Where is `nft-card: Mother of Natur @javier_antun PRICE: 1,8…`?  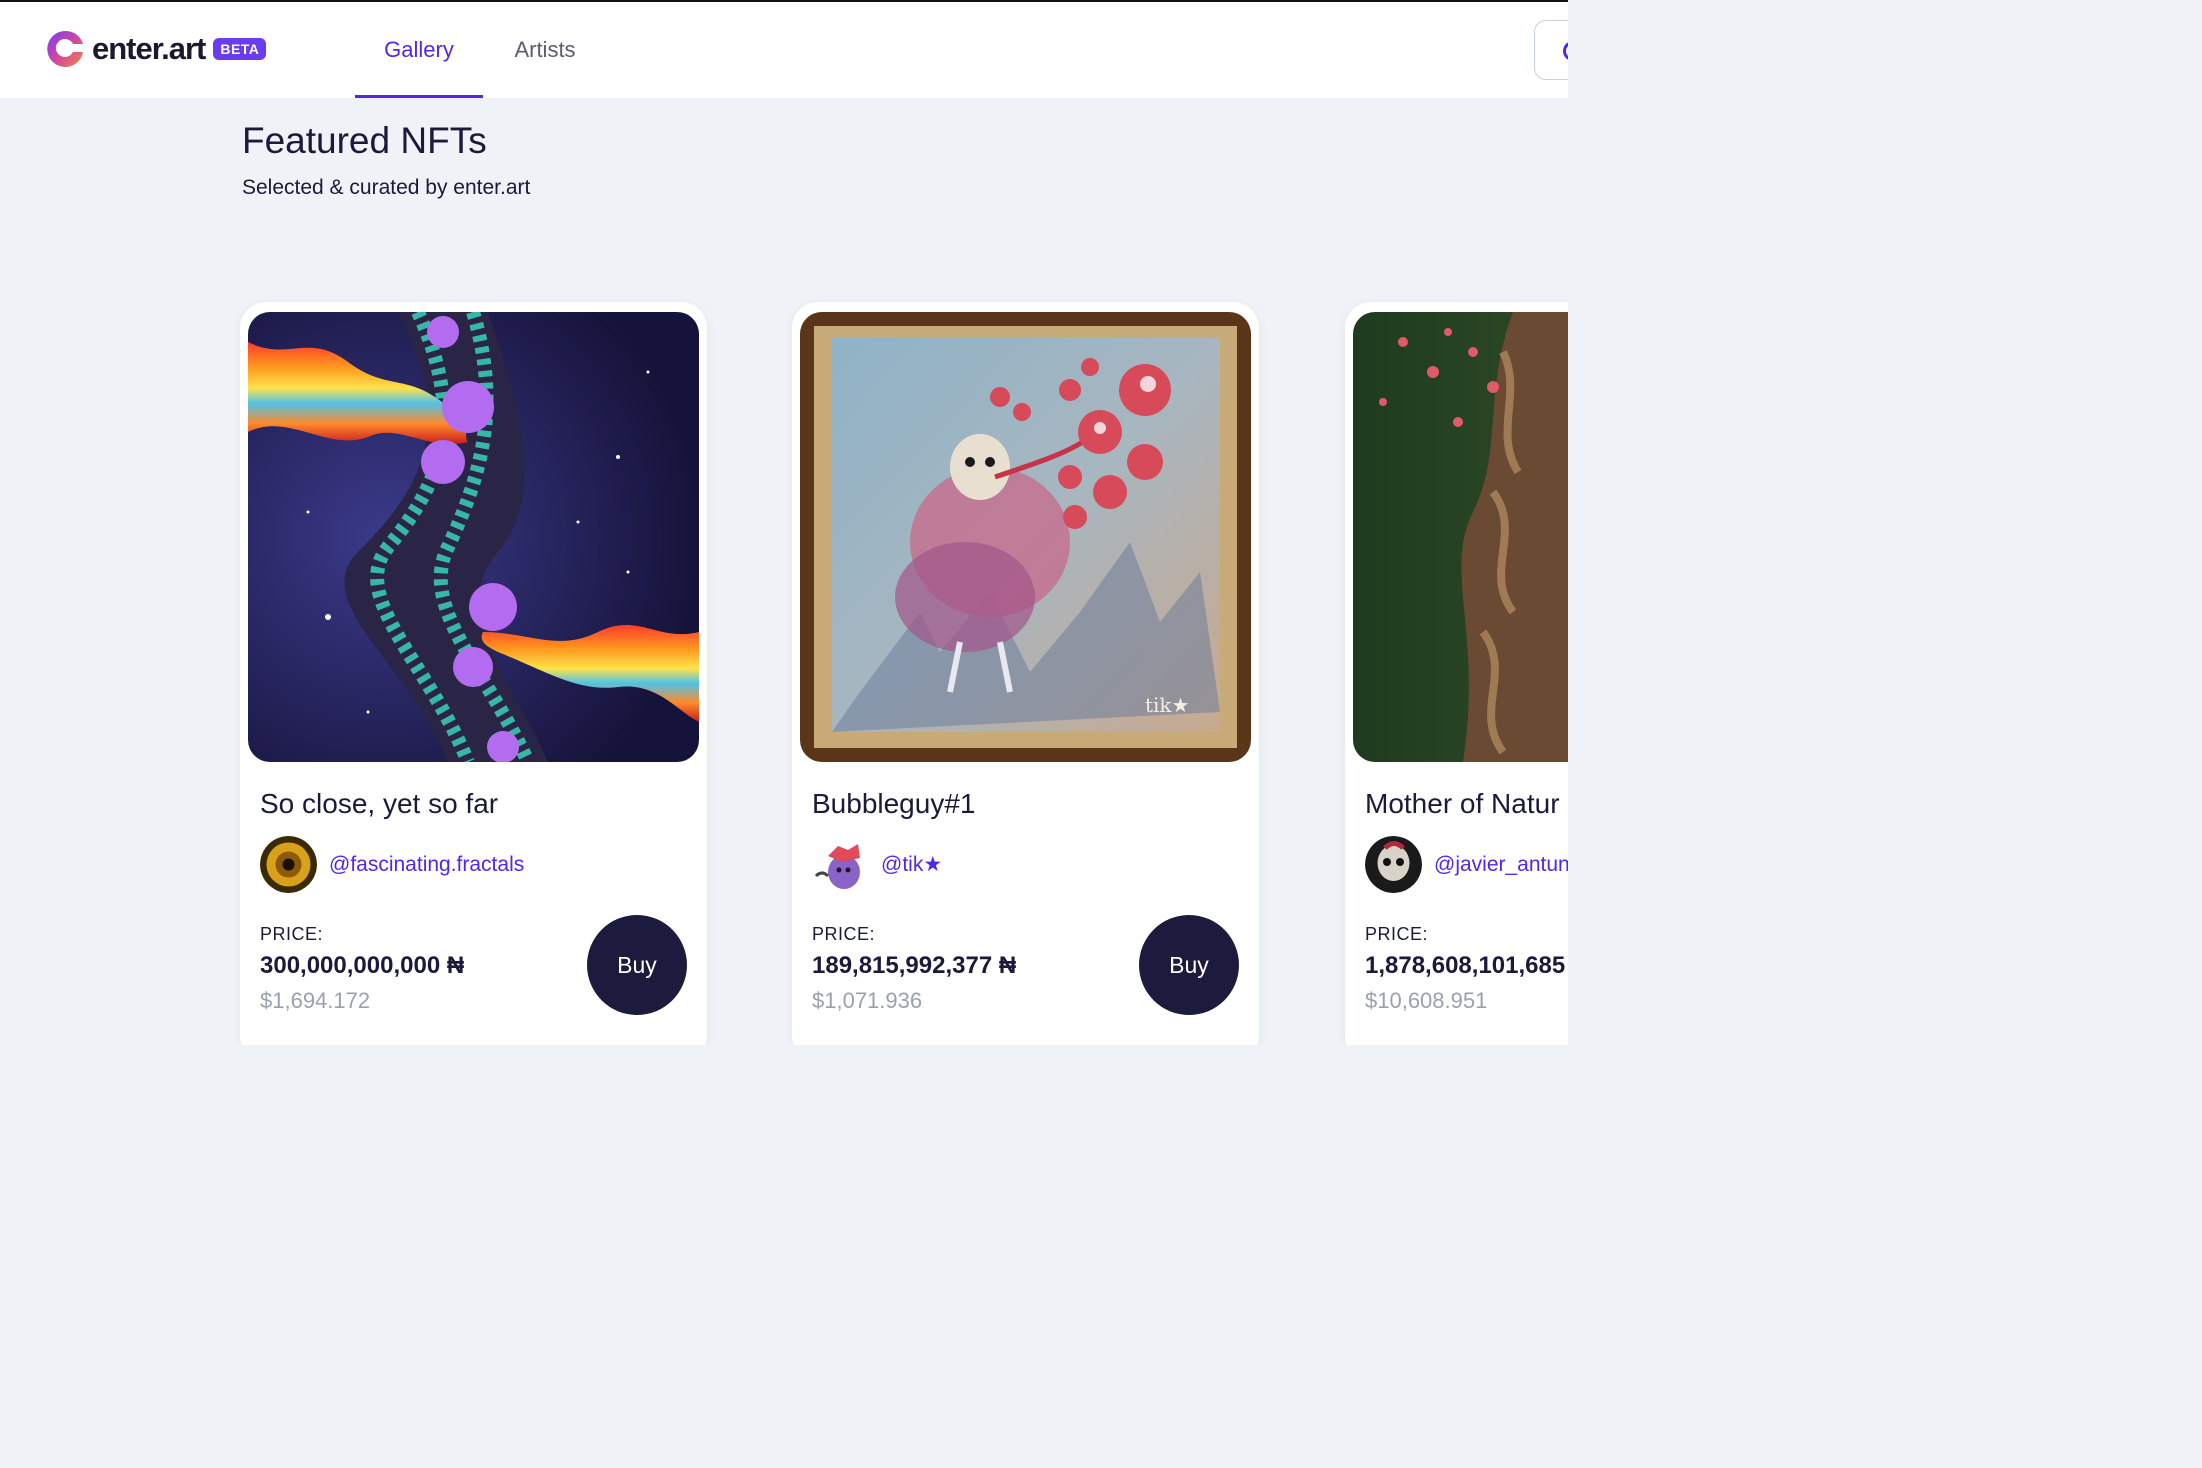 nft-card: Mother of Natur @javier_antun PRICE: 1,8… is located at coordinates (1456, 673).